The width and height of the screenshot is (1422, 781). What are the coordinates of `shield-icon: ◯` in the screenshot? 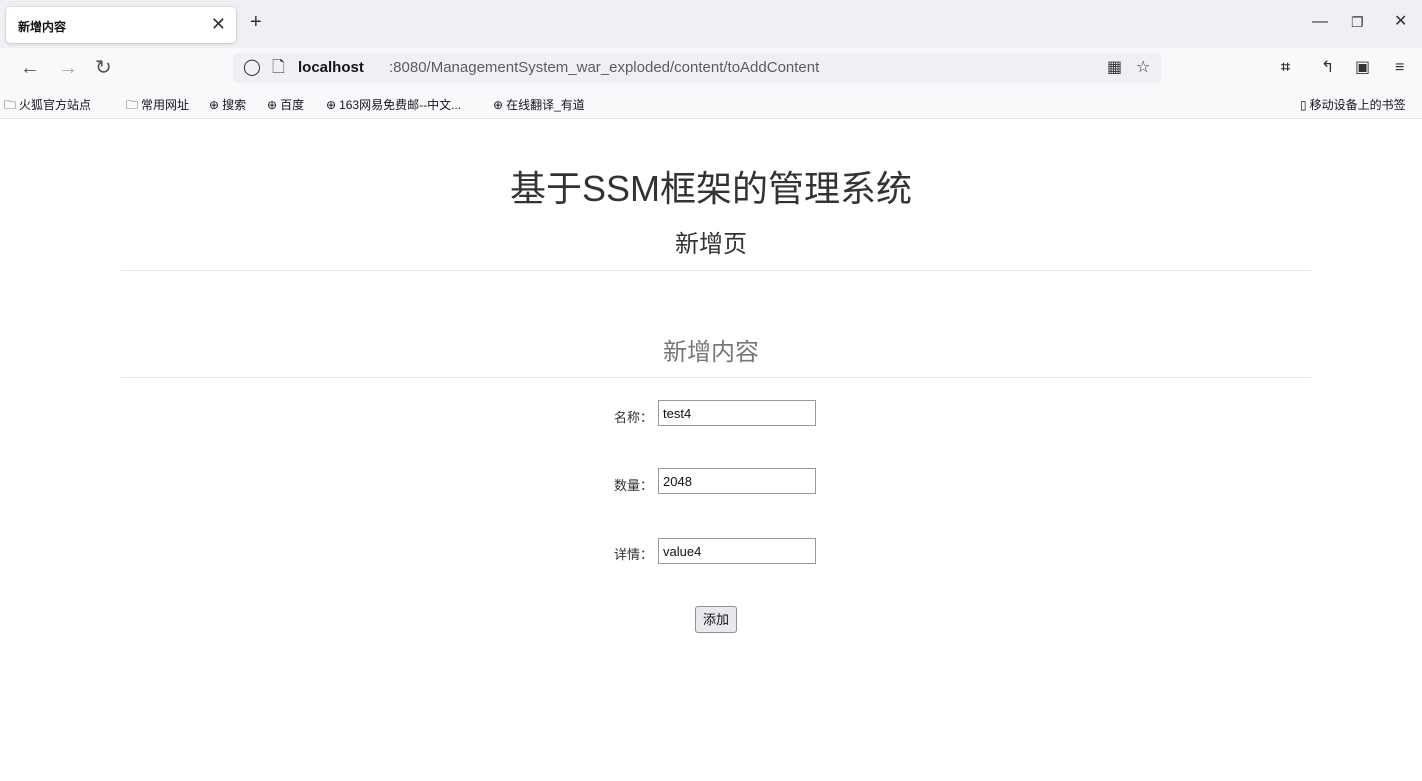 It's located at (252, 68).